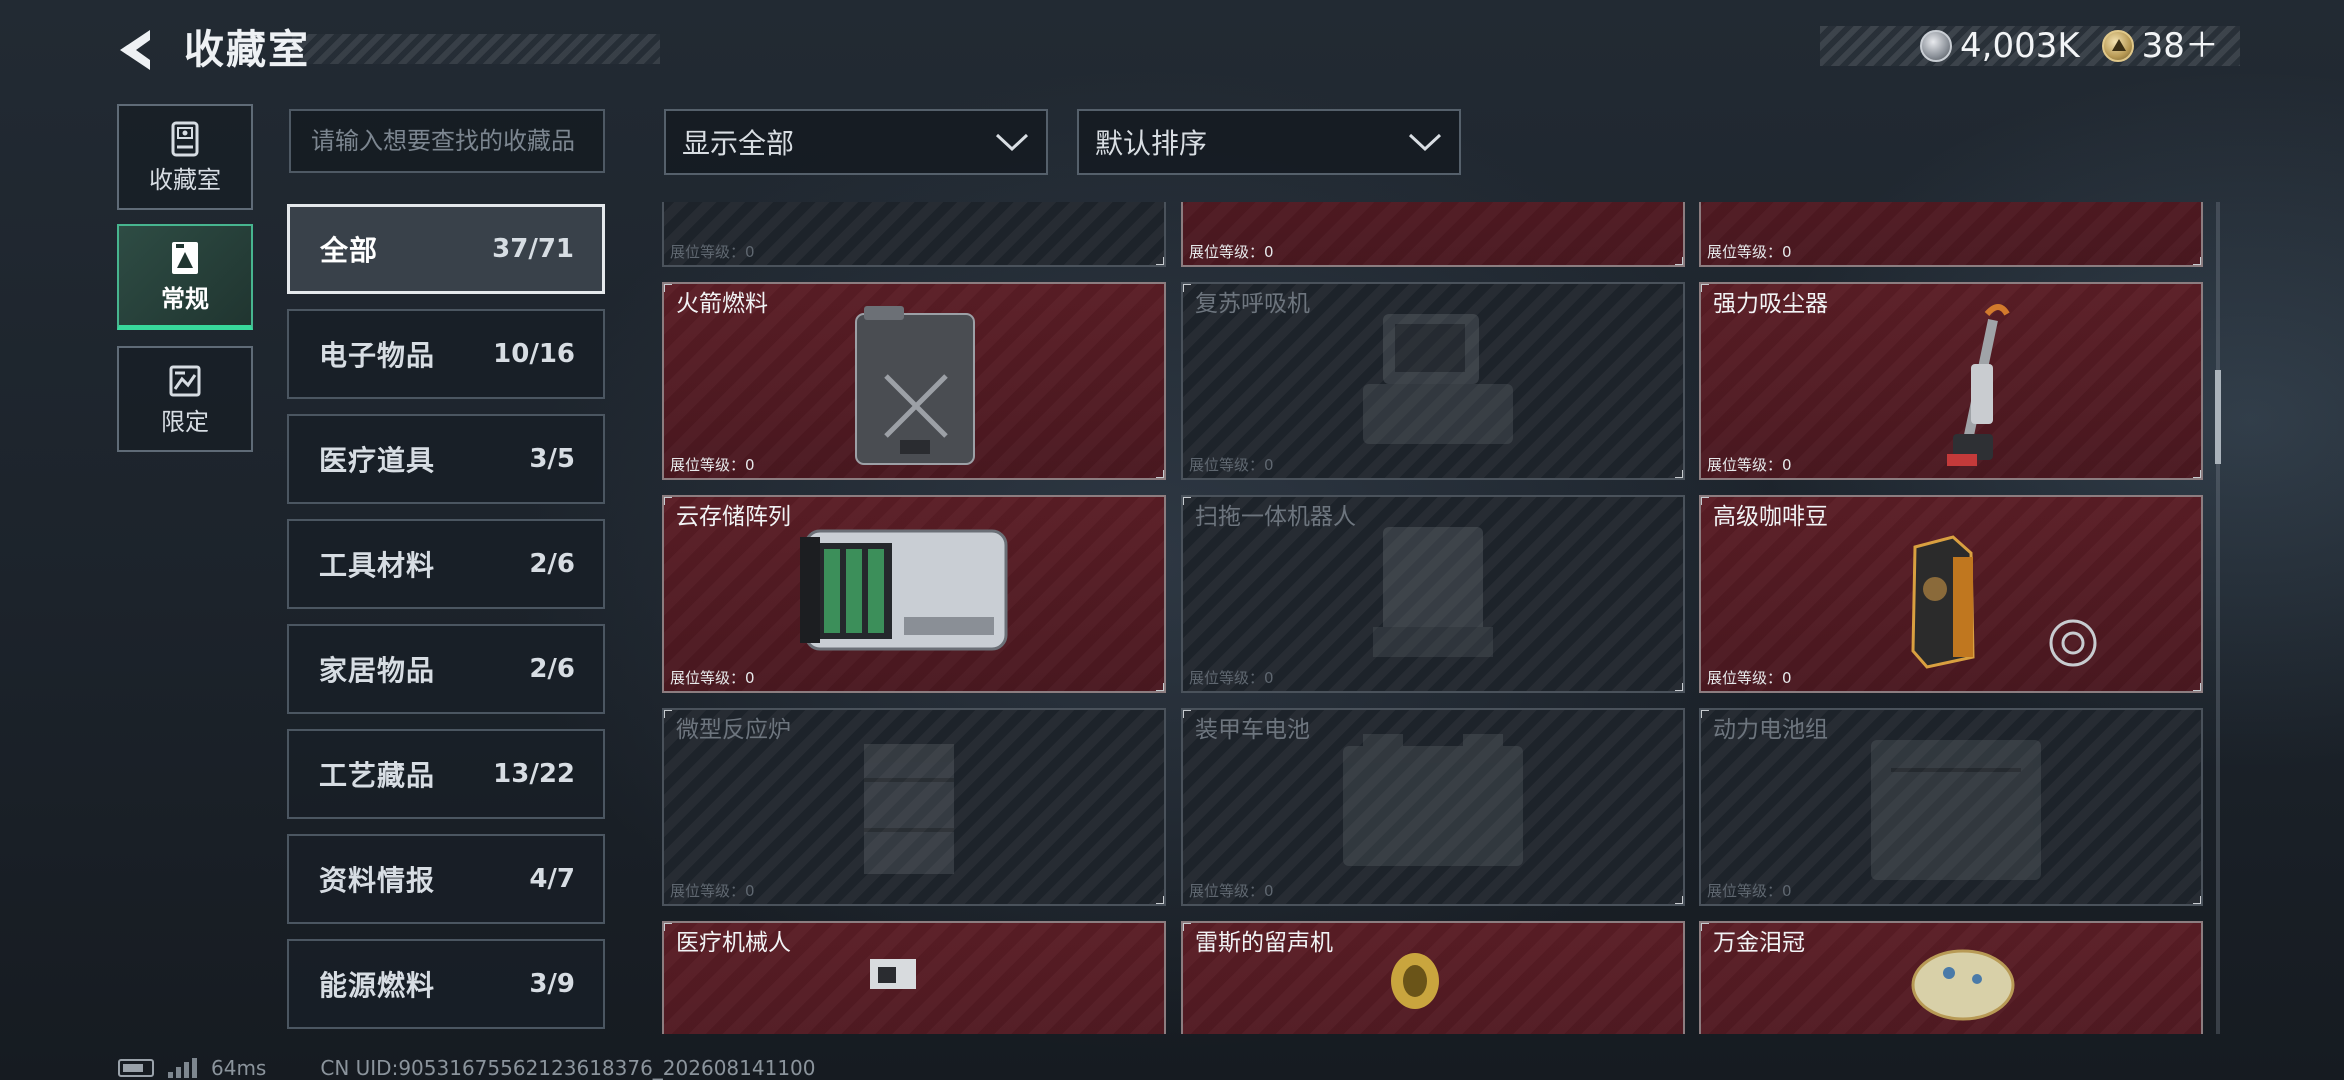 This screenshot has height=1080, width=2344. What do you see at coordinates (2218, 417) in the screenshot?
I see `grid-scrollbar-thumb` at bounding box center [2218, 417].